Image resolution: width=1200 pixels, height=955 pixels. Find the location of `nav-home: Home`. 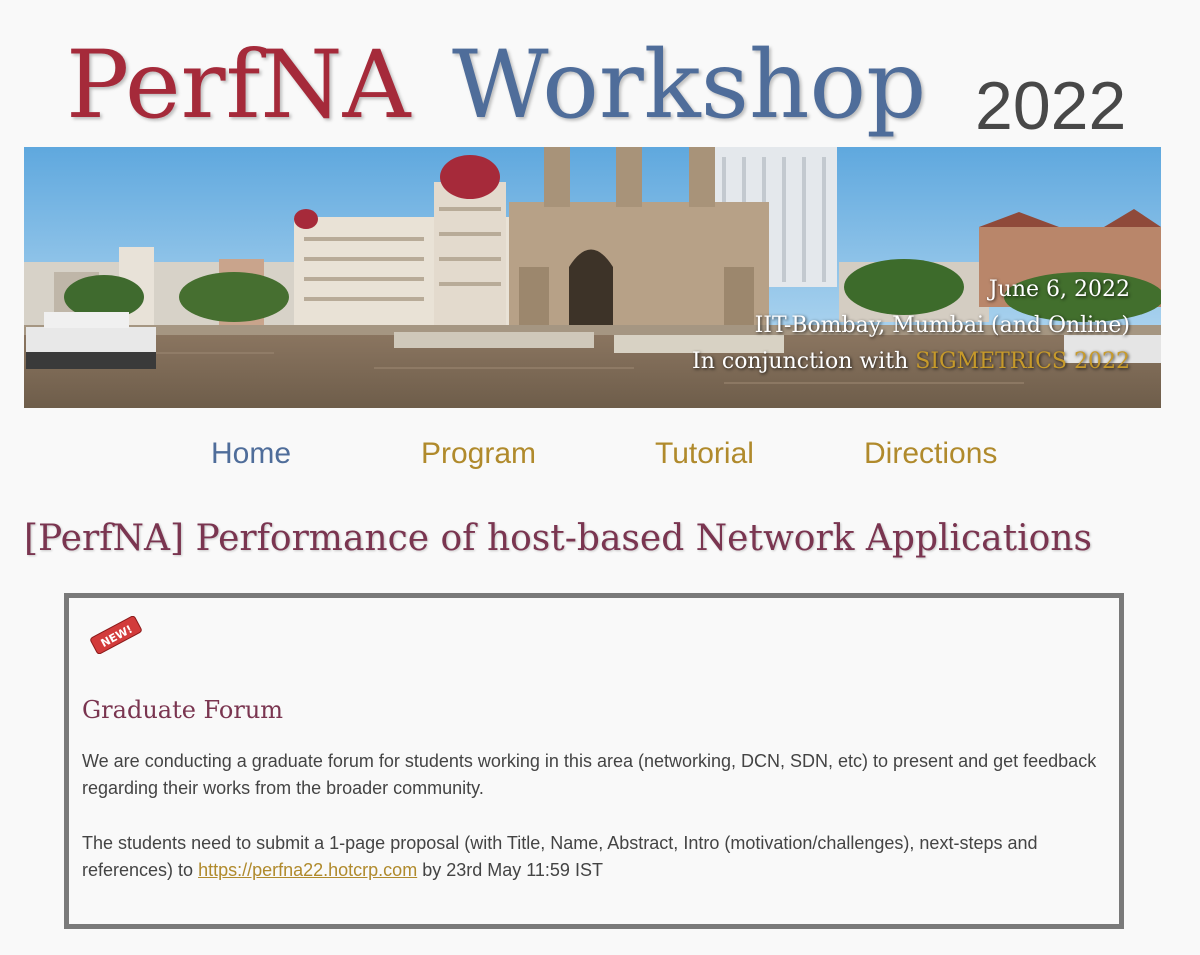

nav-home: Home is located at coordinates (251, 454).